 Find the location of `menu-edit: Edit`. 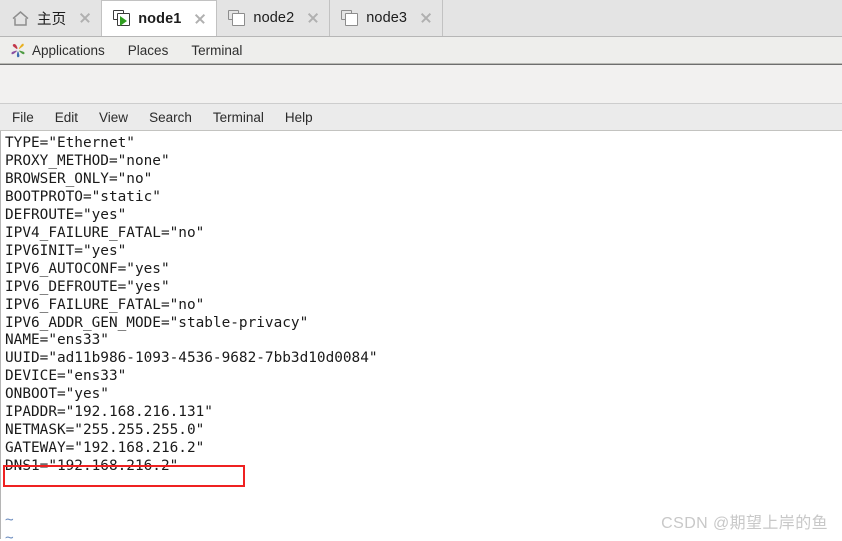

menu-edit: Edit is located at coordinates (66, 117).